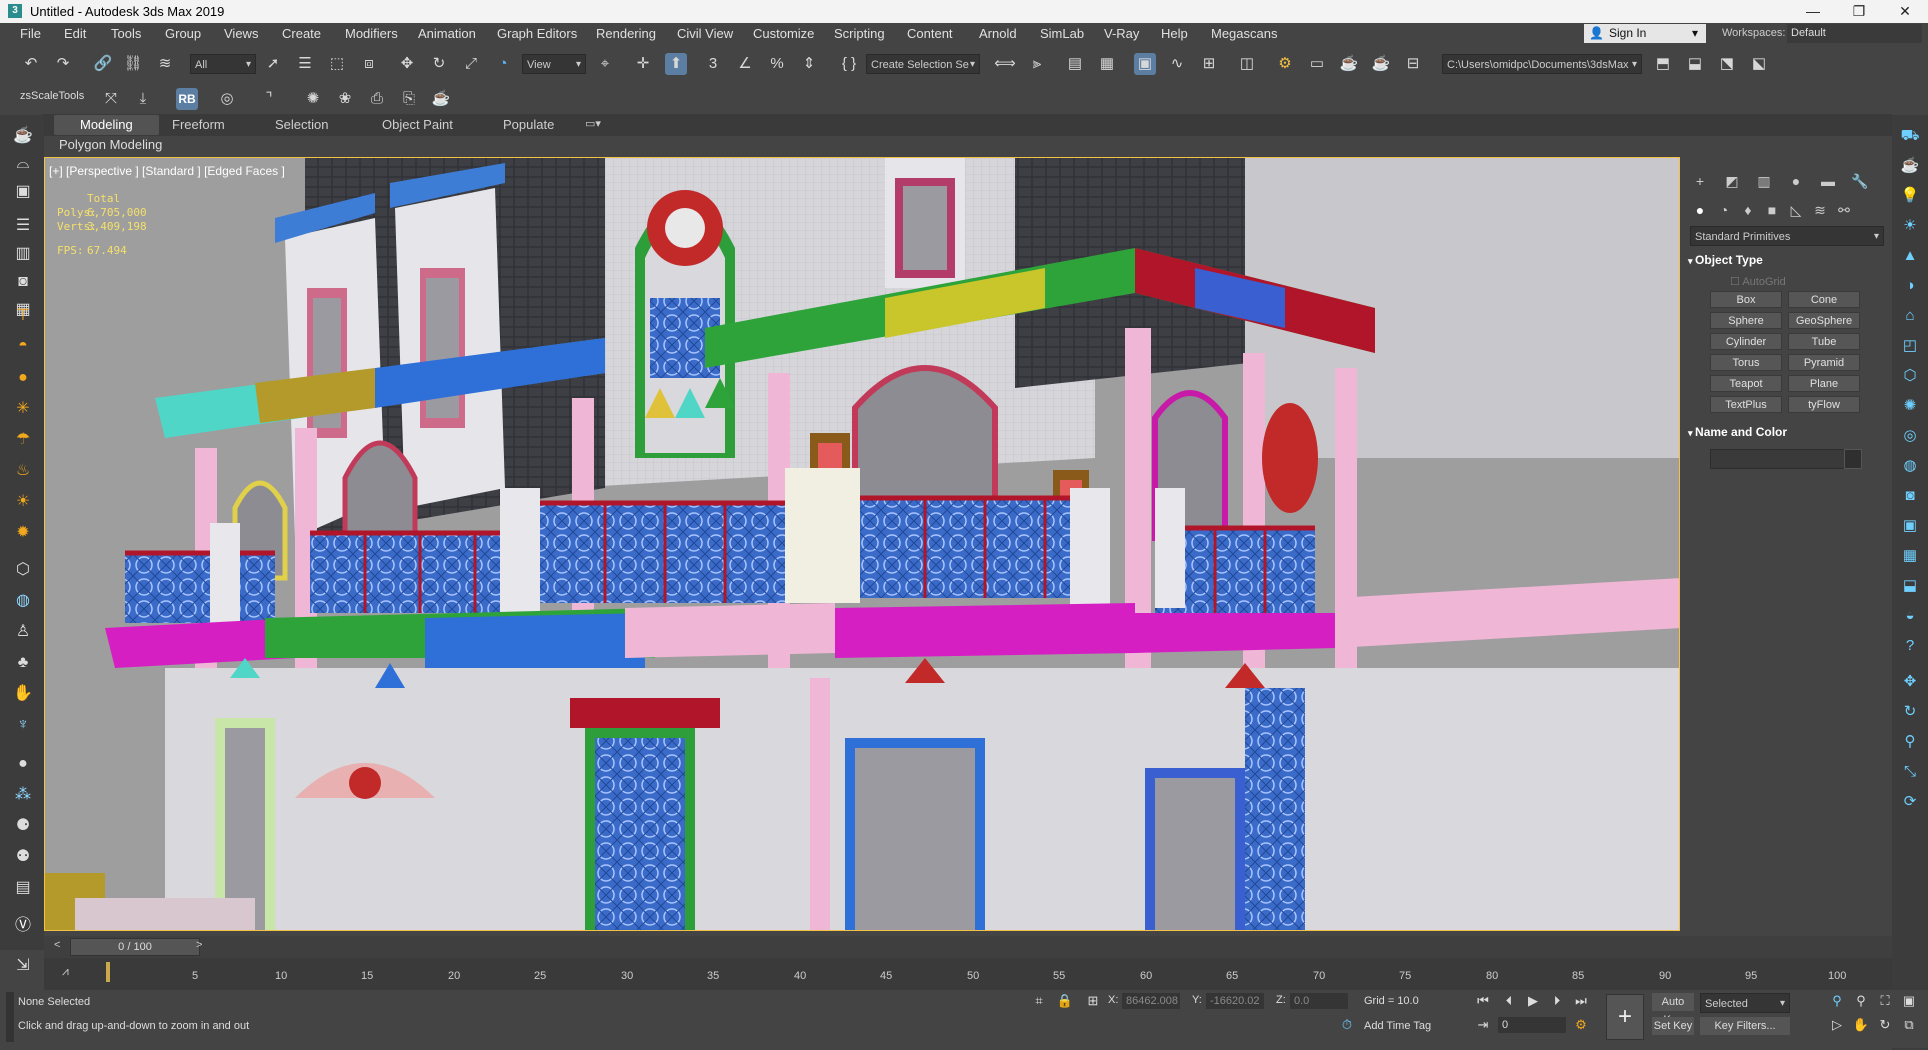 This screenshot has height=1050, width=1928. What do you see at coordinates (859, 33) in the screenshot?
I see `menu-scripting: Scripting` at bounding box center [859, 33].